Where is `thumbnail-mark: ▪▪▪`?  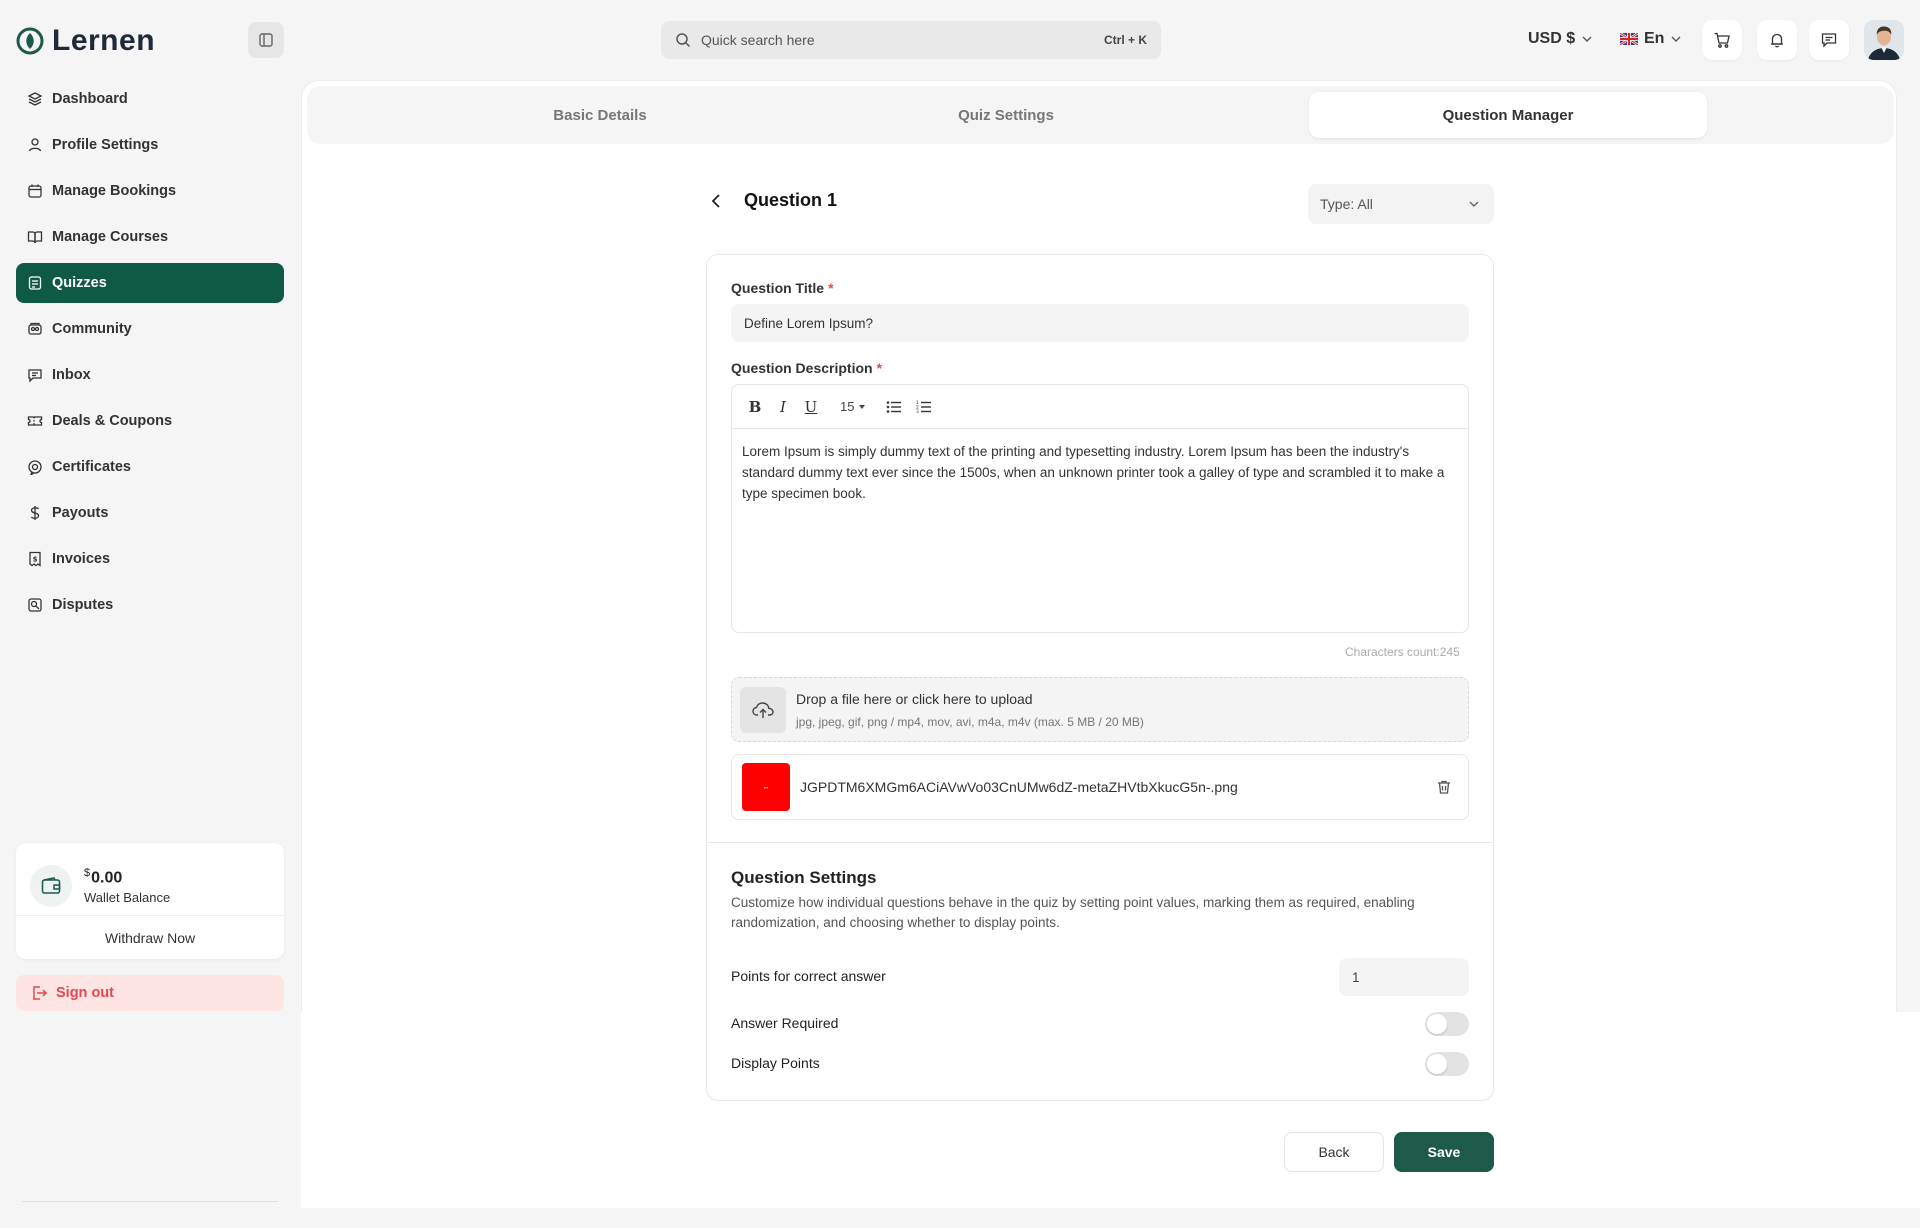 thumbnail-mark: ▪▪▪ is located at coordinates (766, 787).